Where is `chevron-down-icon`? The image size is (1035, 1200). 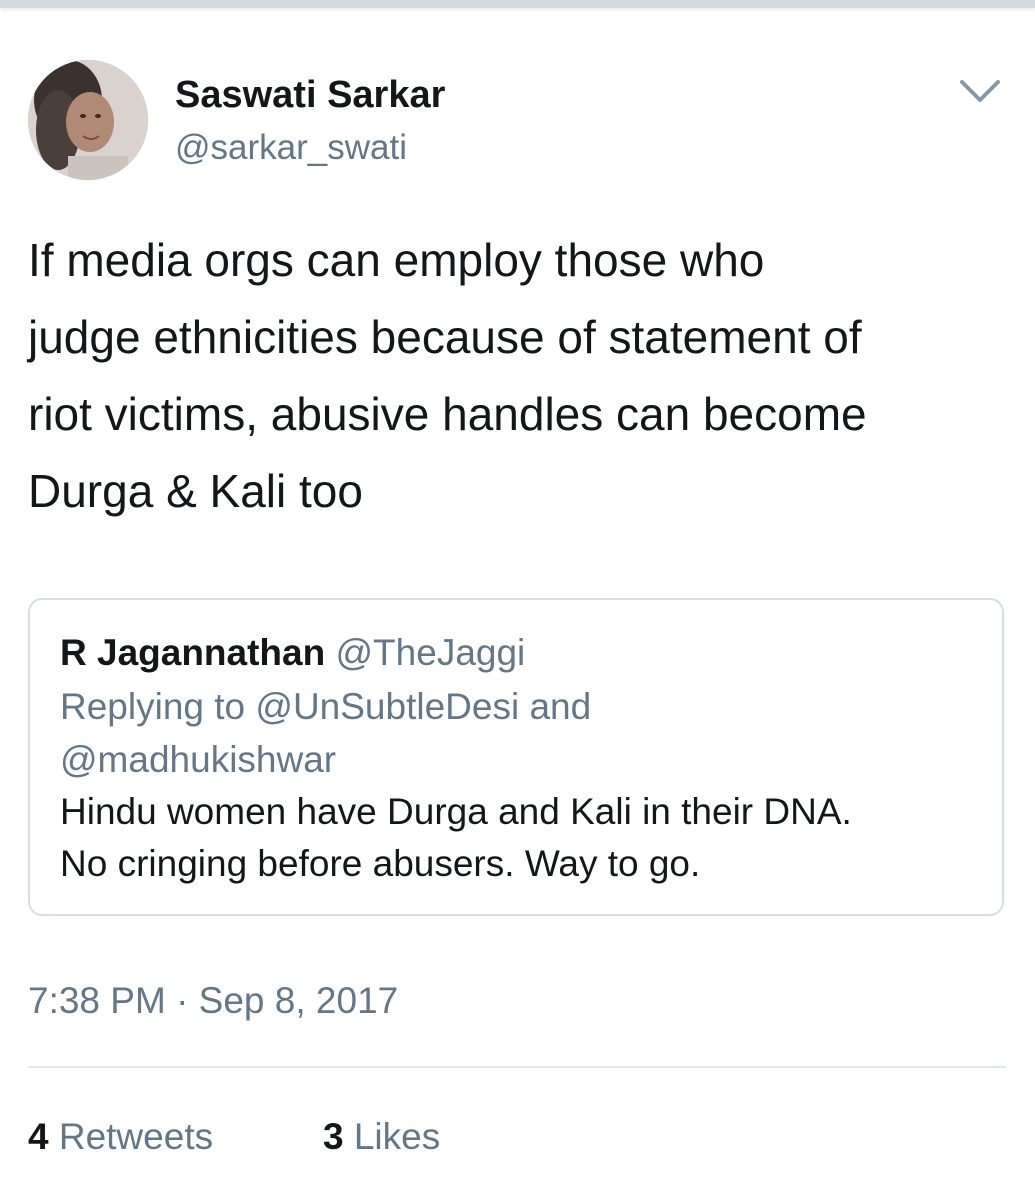 chevron-down-icon is located at coordinates (980, 91).